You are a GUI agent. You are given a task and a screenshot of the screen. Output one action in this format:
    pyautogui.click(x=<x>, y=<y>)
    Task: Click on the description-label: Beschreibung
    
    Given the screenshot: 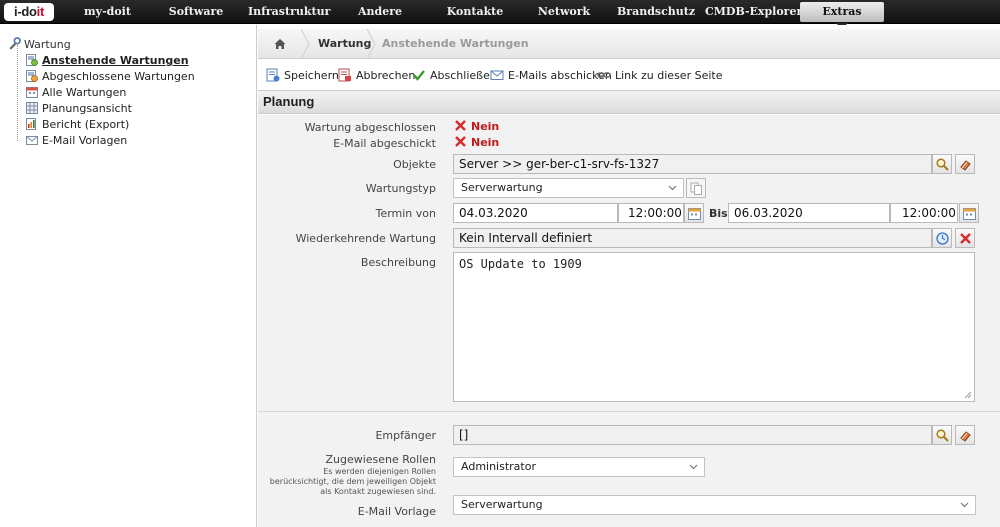 What is the action you would take?
    pyautogui.click(x=398, y=262)
    